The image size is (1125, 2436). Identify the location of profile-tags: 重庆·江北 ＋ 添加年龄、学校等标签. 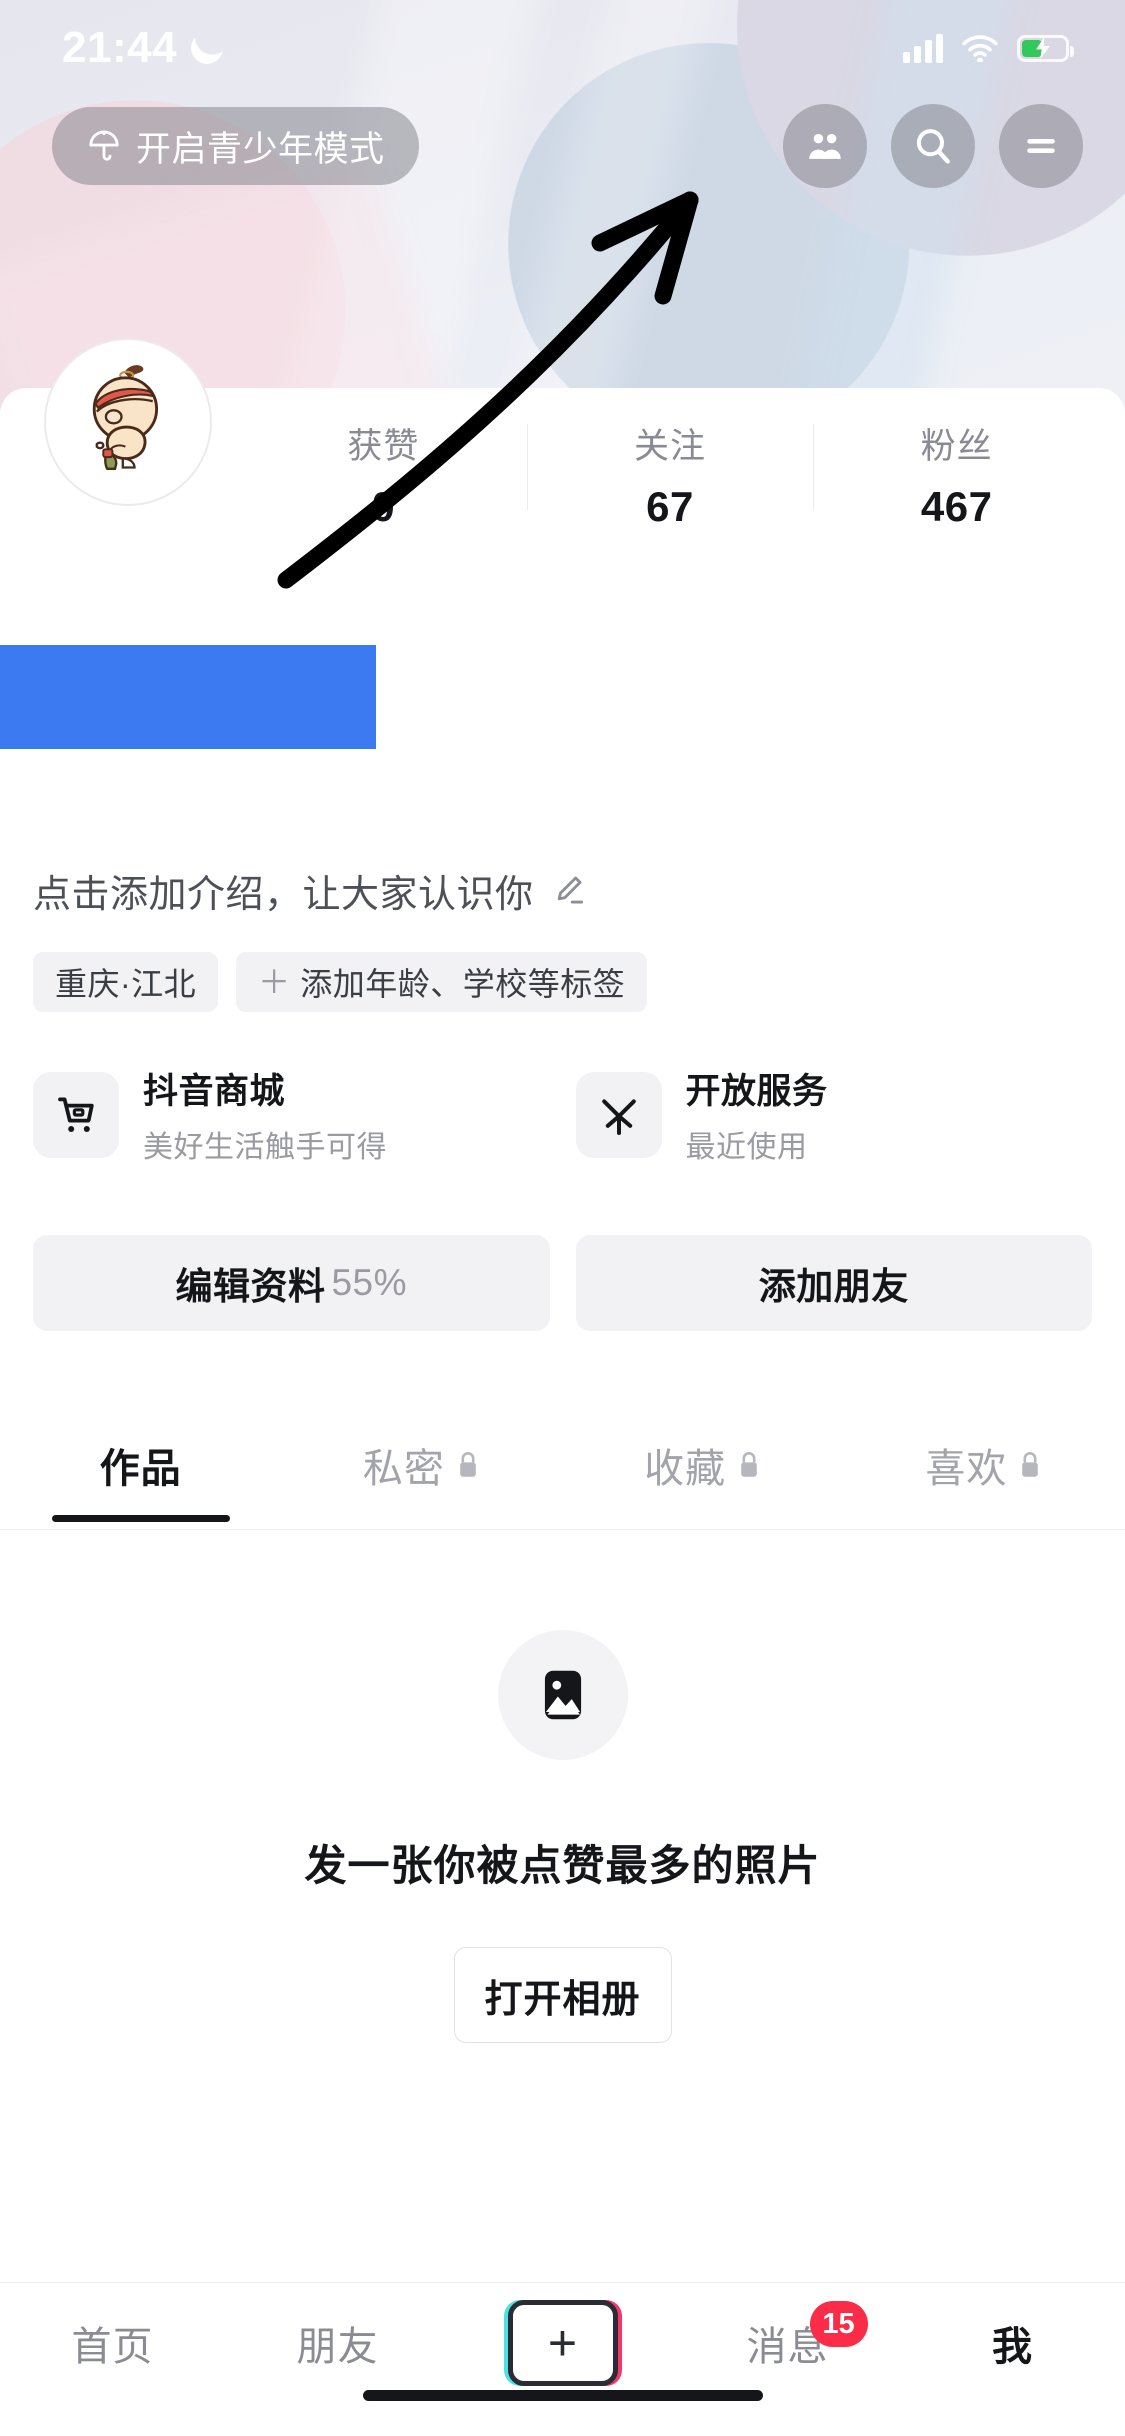
(340, 982).